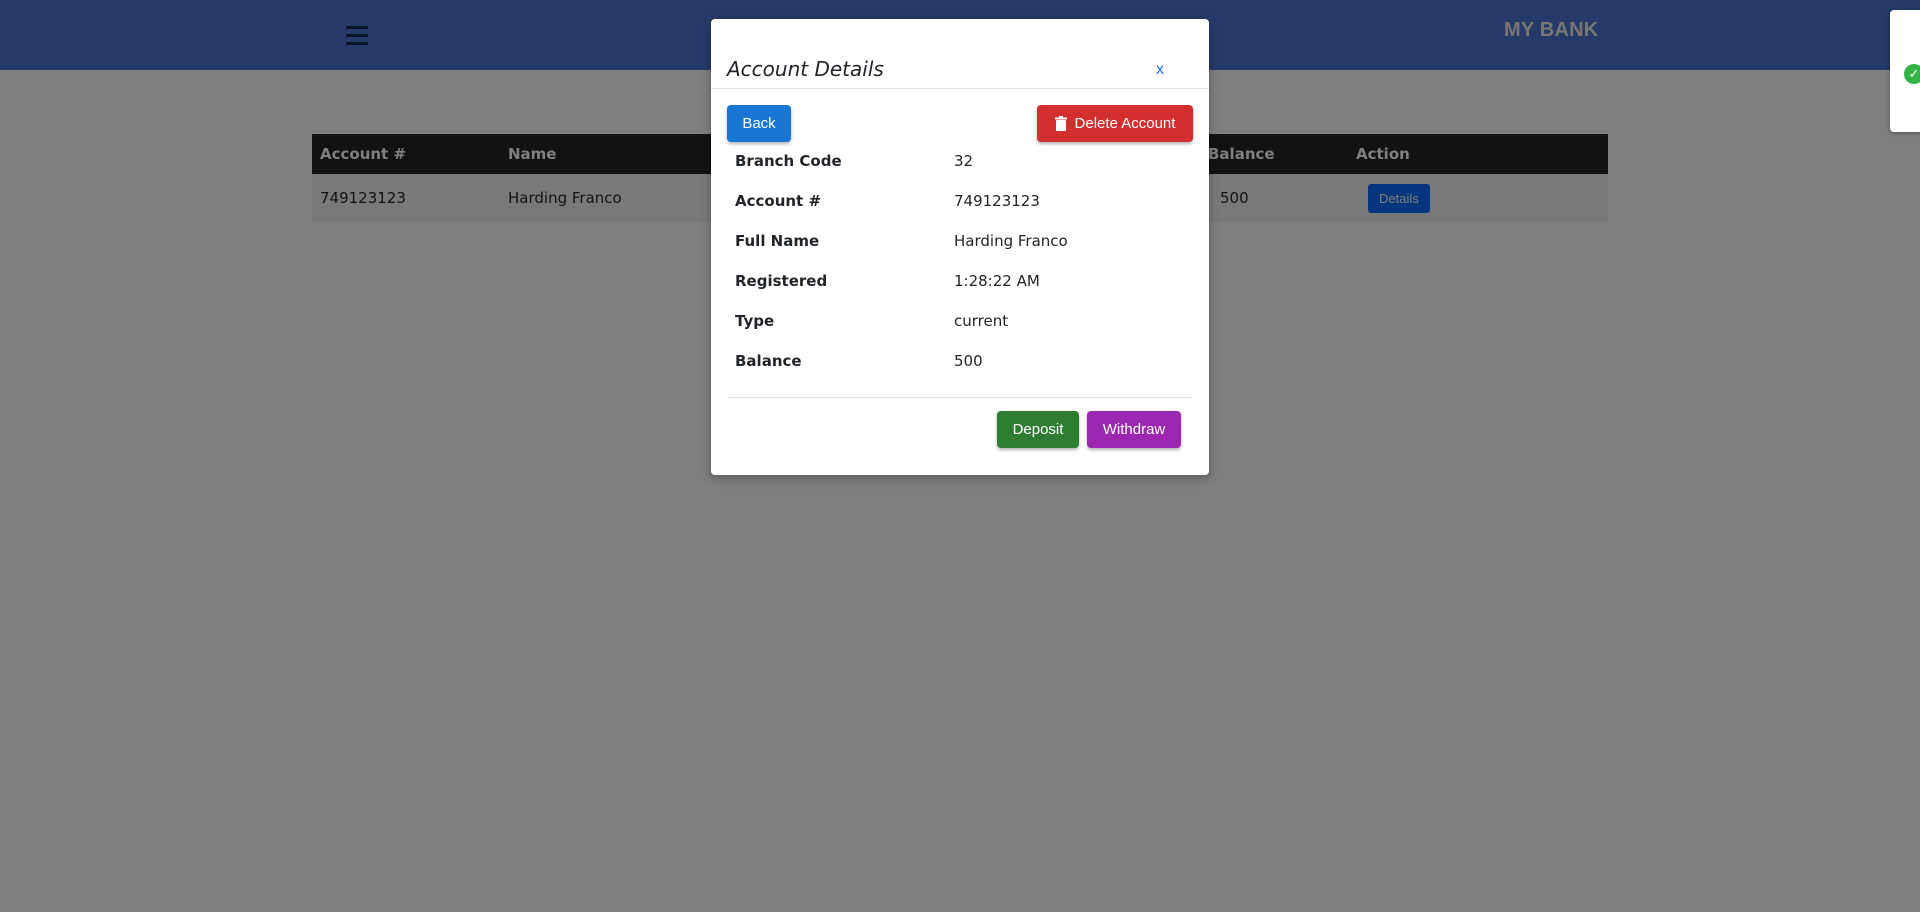 This screenshot has height=912, width=1920. I want to click on delete-account-button: Delete Account, so click(1115, 123).